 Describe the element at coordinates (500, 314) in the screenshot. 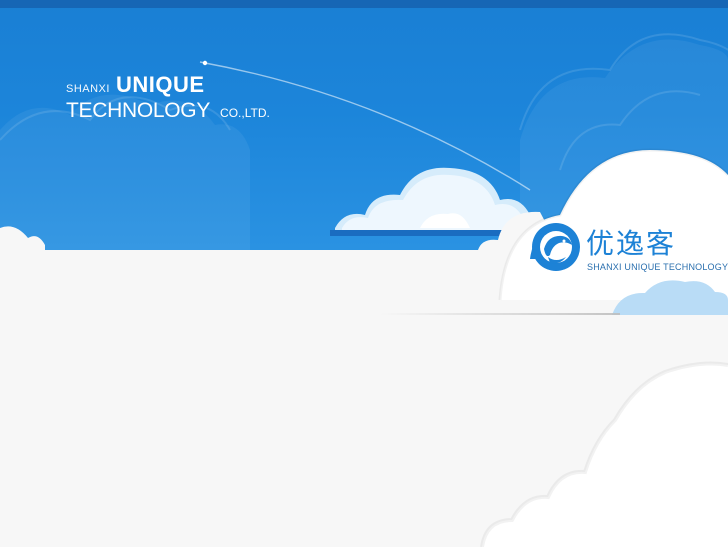

I see `divider-line` at that location.